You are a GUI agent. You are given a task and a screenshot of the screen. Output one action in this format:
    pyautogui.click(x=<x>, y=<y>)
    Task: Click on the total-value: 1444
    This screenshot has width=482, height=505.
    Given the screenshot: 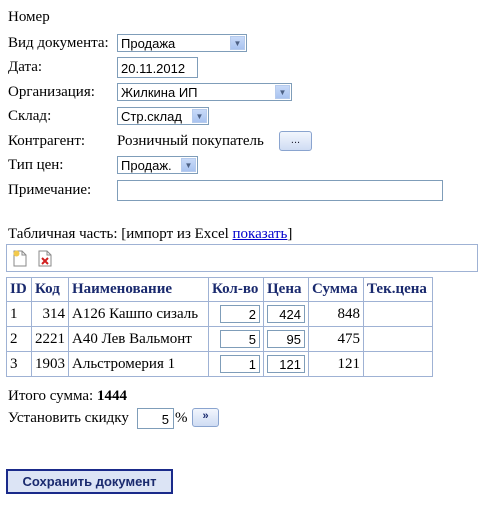 What is the action you would take?
    pyautogui.click(x=111, y=396)
    